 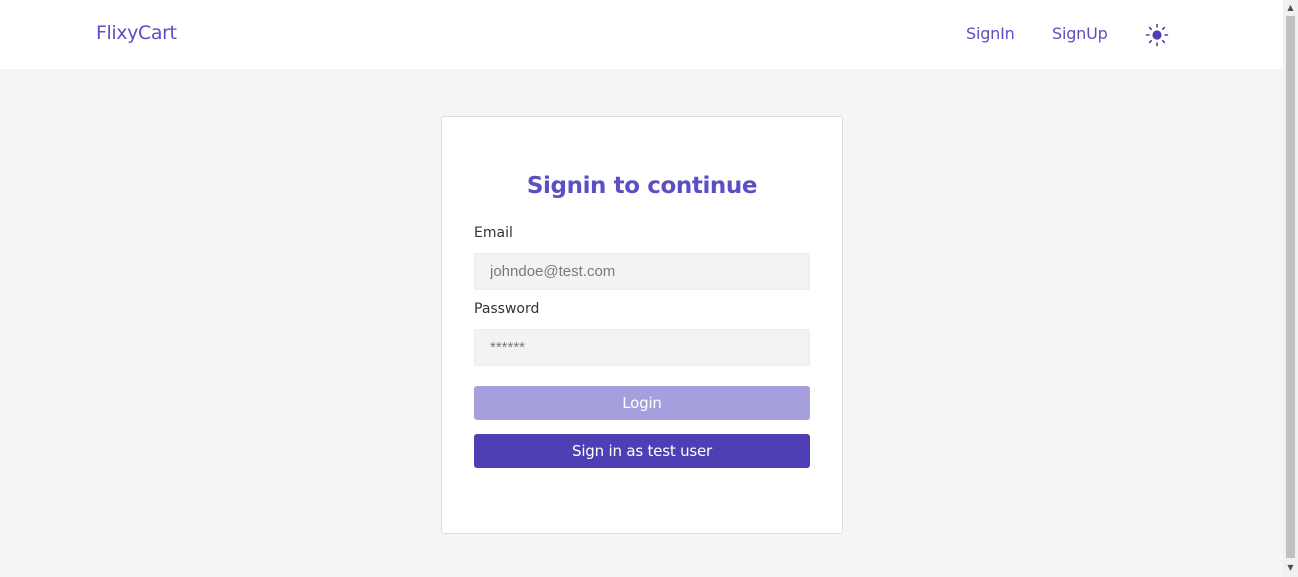 What do you see at coordinates (507, 309) in the screenshot?
I see `password-label: Password` at bounding box center [507, 309].